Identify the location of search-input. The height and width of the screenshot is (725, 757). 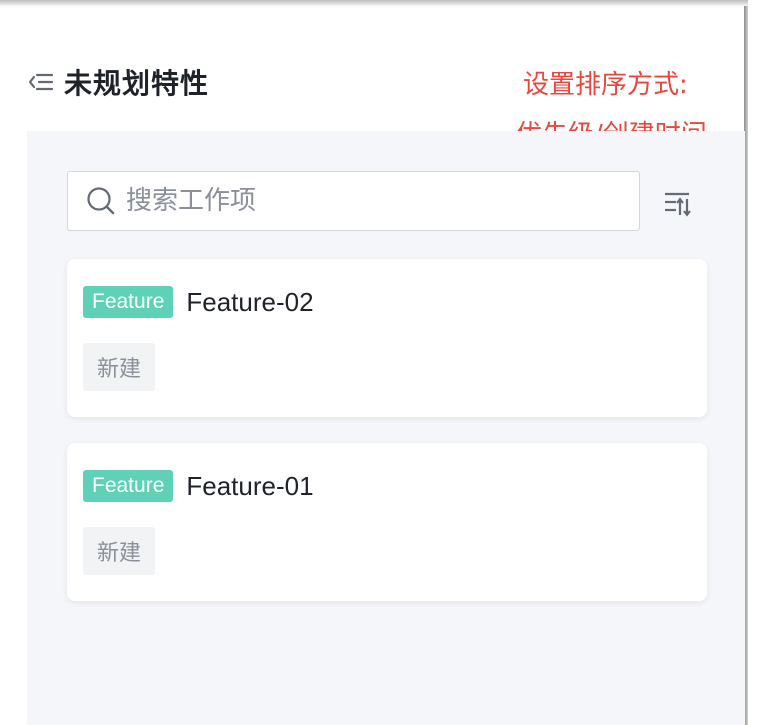
(366, 201).